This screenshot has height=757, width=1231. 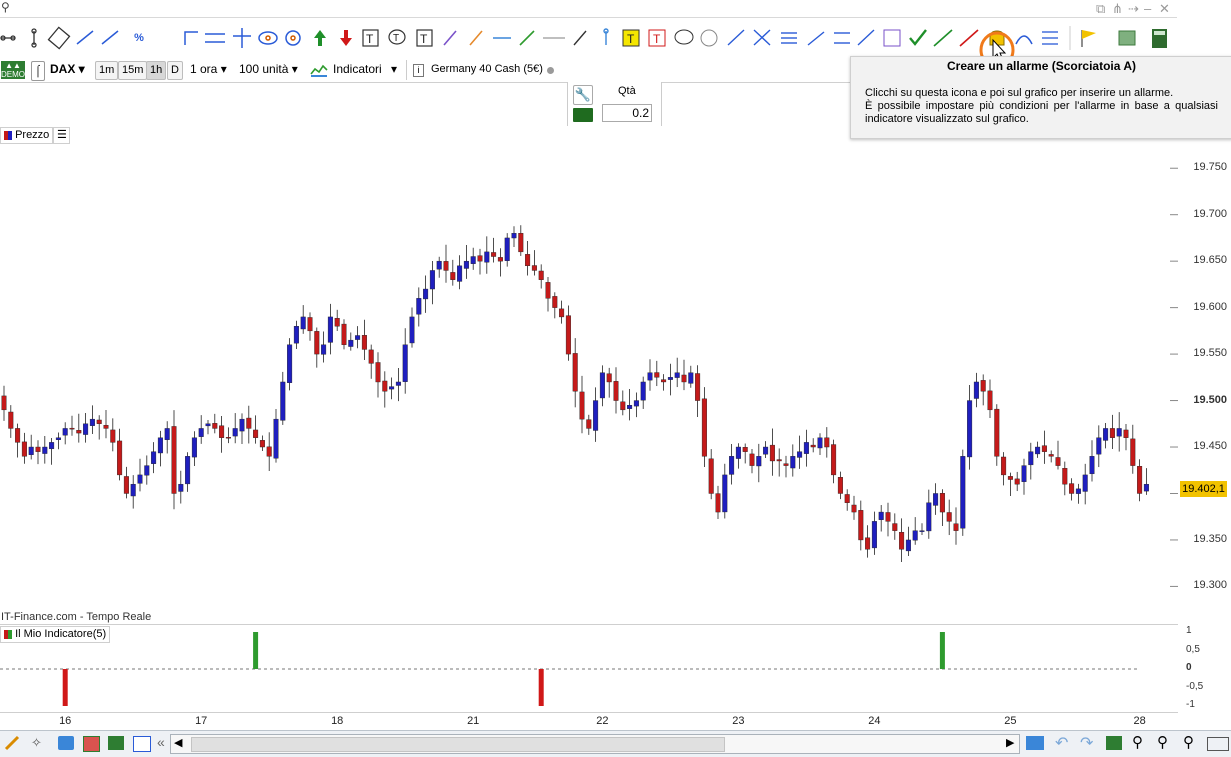 What do you see at coordinates (1137, 742) in the screenshot?
I see `zoom-area-icon: ⚲` at bounding box center [1137, 742].